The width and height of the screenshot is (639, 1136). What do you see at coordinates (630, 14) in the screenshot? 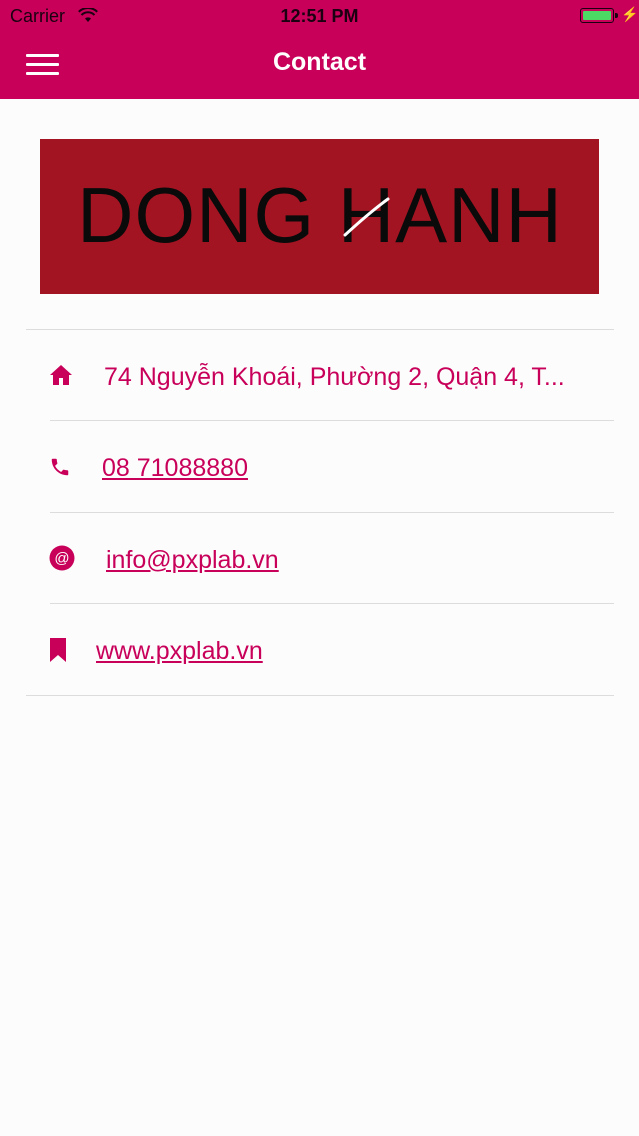
I see `charging-icon: ⚡` at bounding box center [630, 14].